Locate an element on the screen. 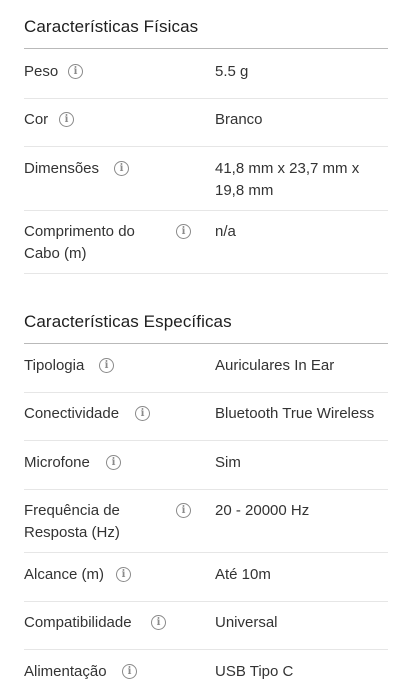 The width and height of the screenshot is (406, 700). spec-value: n/a is located at coordinates (225, 231).